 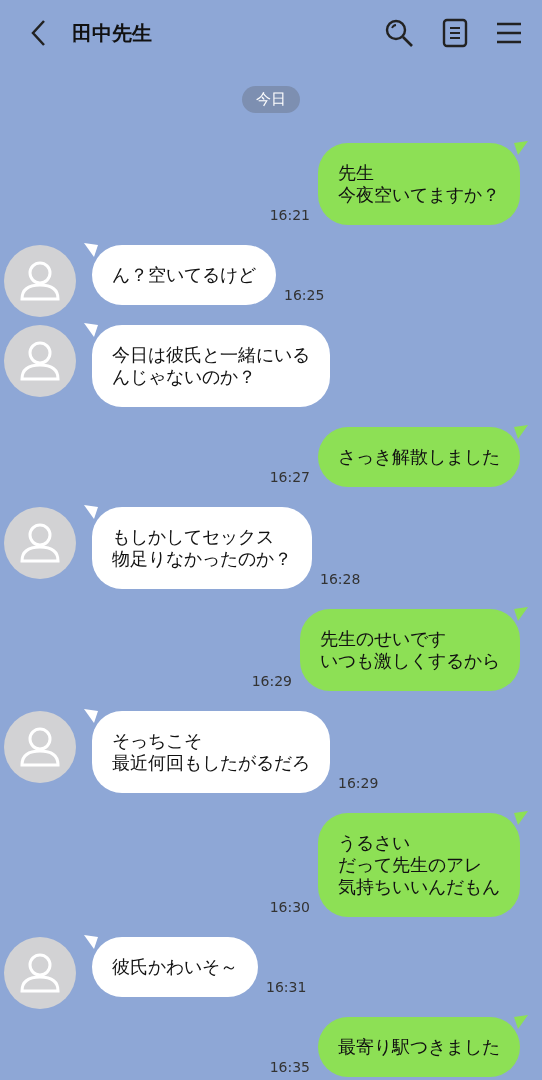 I want to click on note-icon, so click(x=455, y=33).